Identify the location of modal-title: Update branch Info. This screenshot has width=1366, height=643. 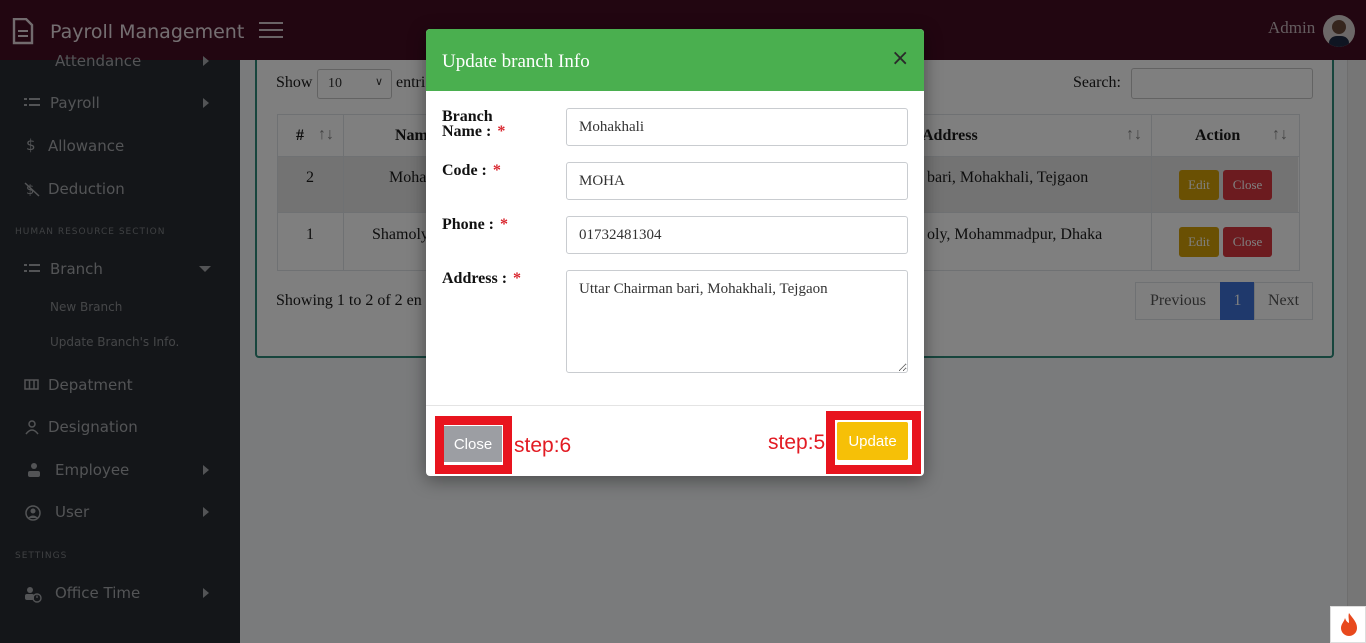
(516, 61).